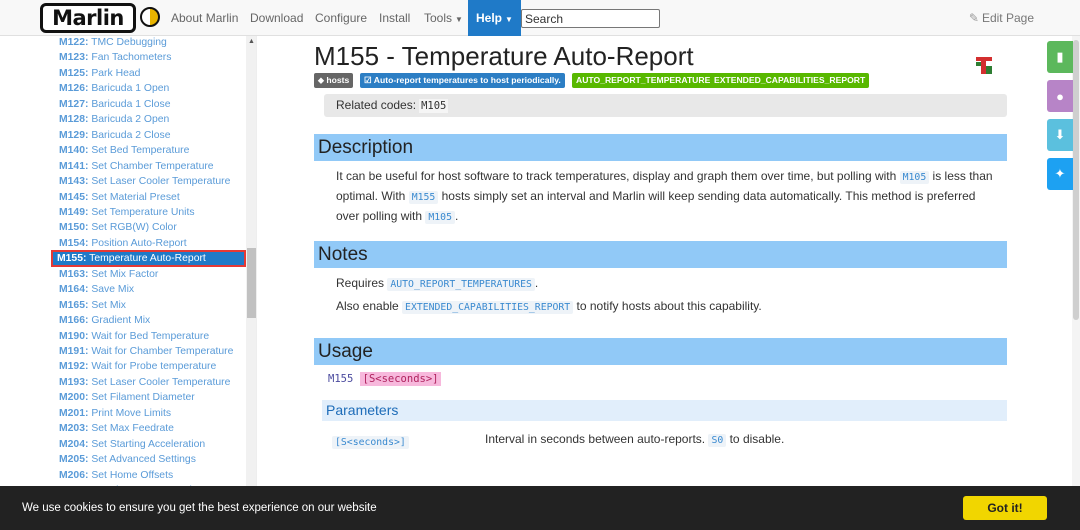 Image resolution: width=1080 pixels, height=530 pixels. Describe the element at coordinates (149, 43) in the screenshot. I see `sidebar-item: M122: TMC Debugging` at that location.